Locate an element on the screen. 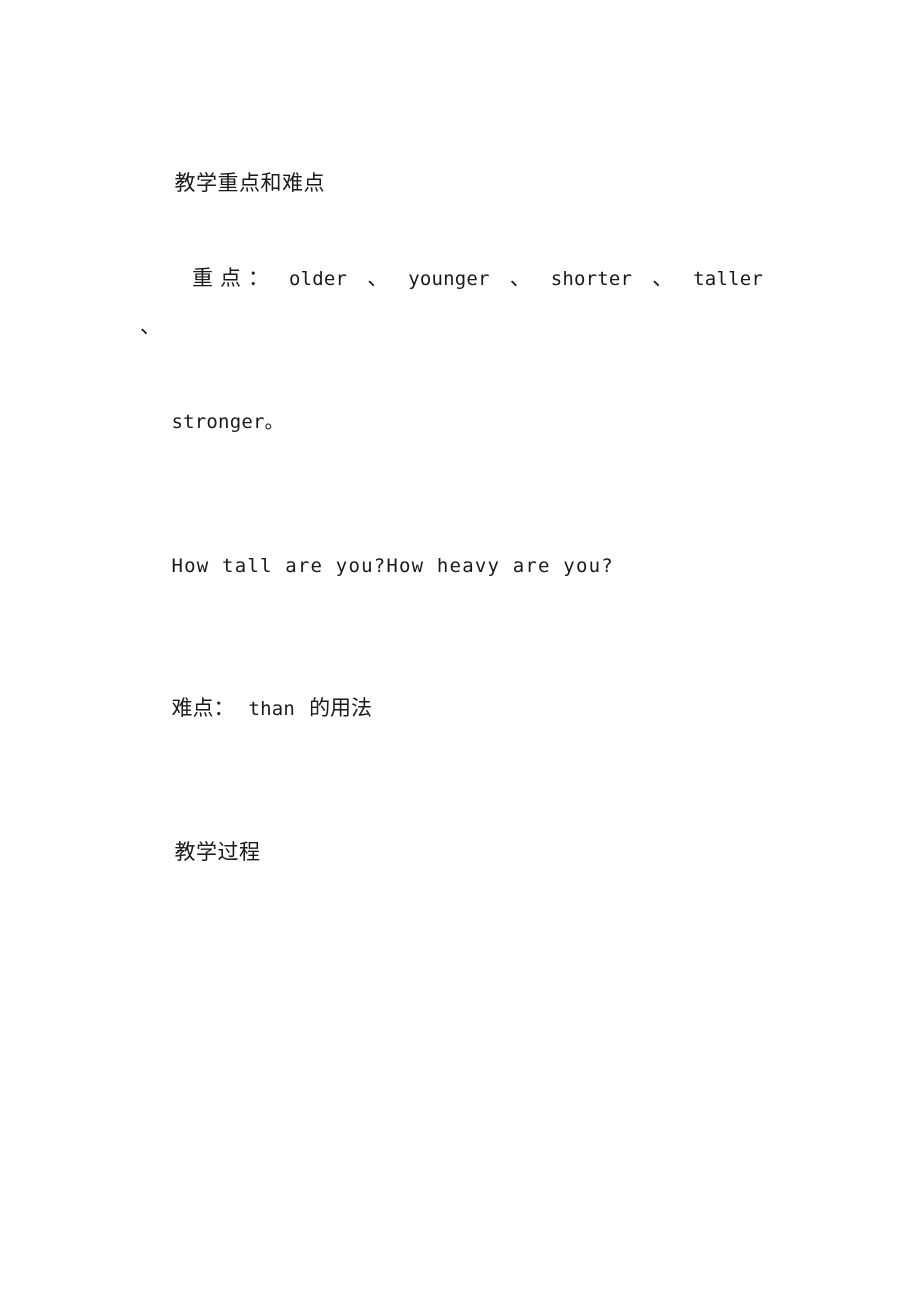  difficulty-word-than: than is located at coordinates (272, 709).